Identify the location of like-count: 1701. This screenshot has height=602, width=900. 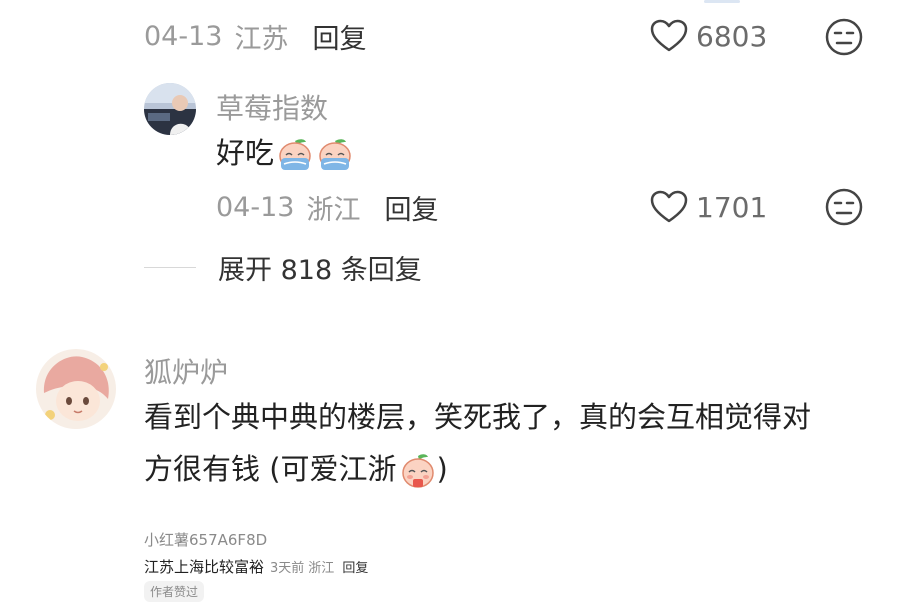
(732, 207).